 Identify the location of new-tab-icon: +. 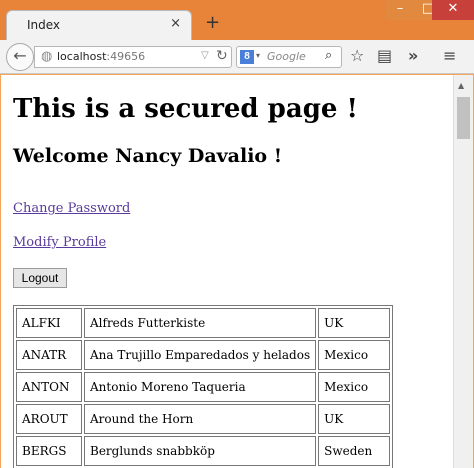
(212, 23).